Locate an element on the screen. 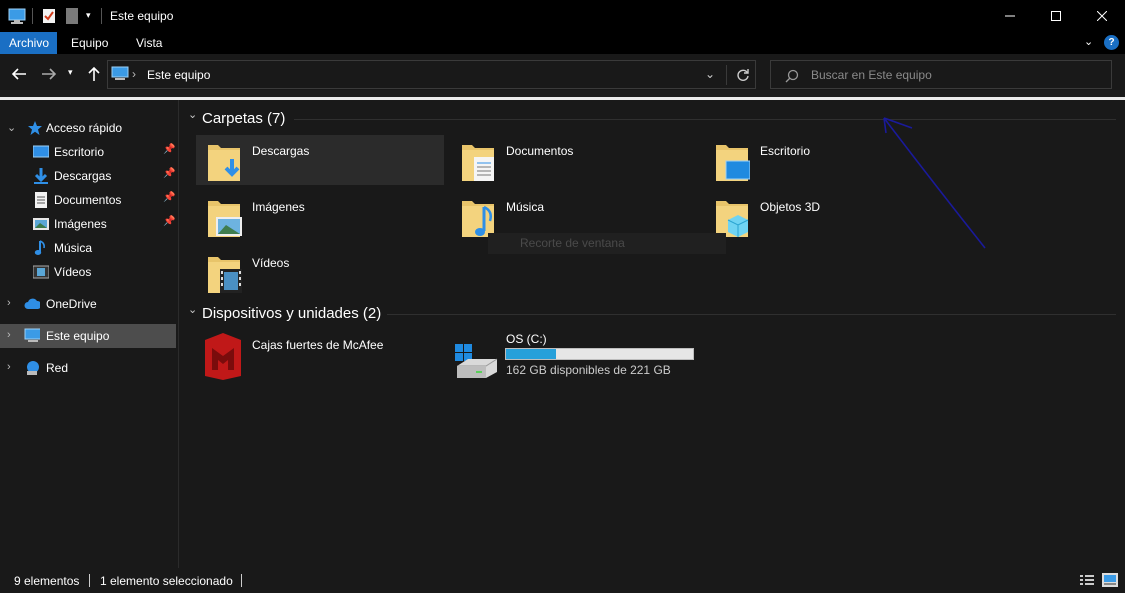  nav-item-acceso-rapido: ⌄ Acceso rápido is located at coordinates (88, 128).